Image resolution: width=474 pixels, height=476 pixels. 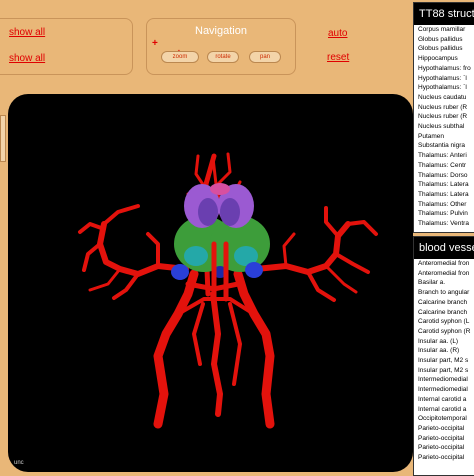 I want to click on reset-link: reset, so click(x=338, y=57).